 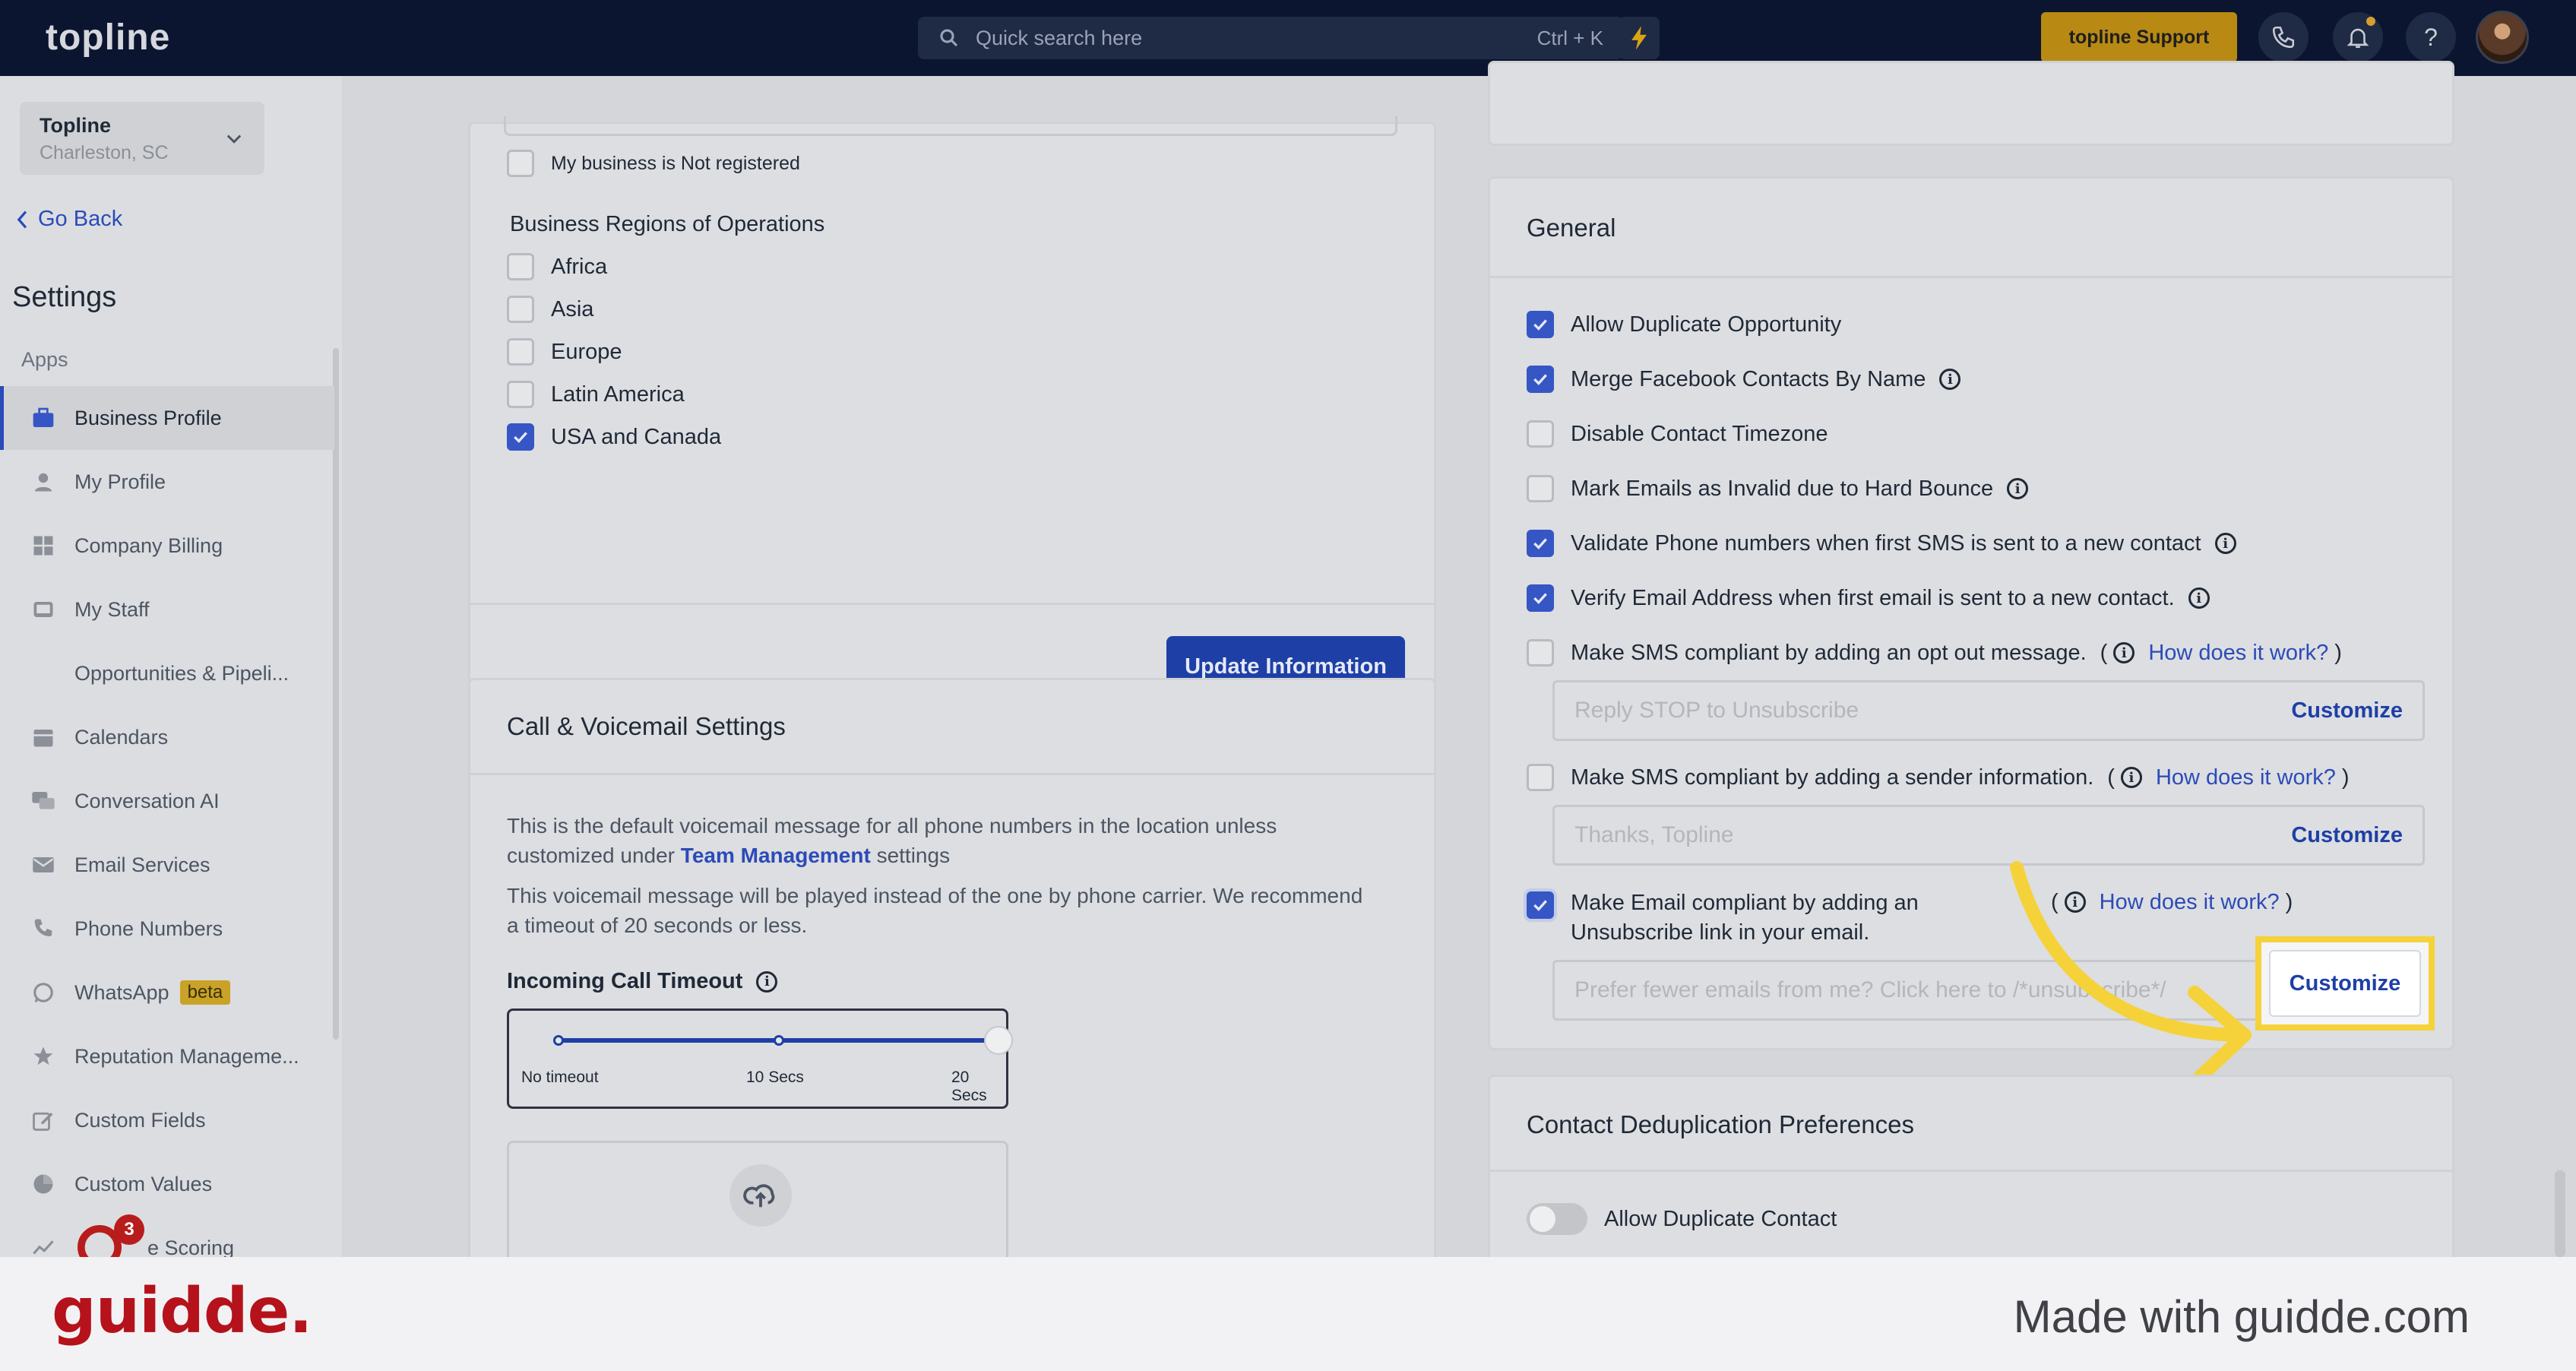 What do you see at coordinates (596, 394) in the screenshot?
I see `region-latin-america: Latin America` at bounding box center [596, 394].